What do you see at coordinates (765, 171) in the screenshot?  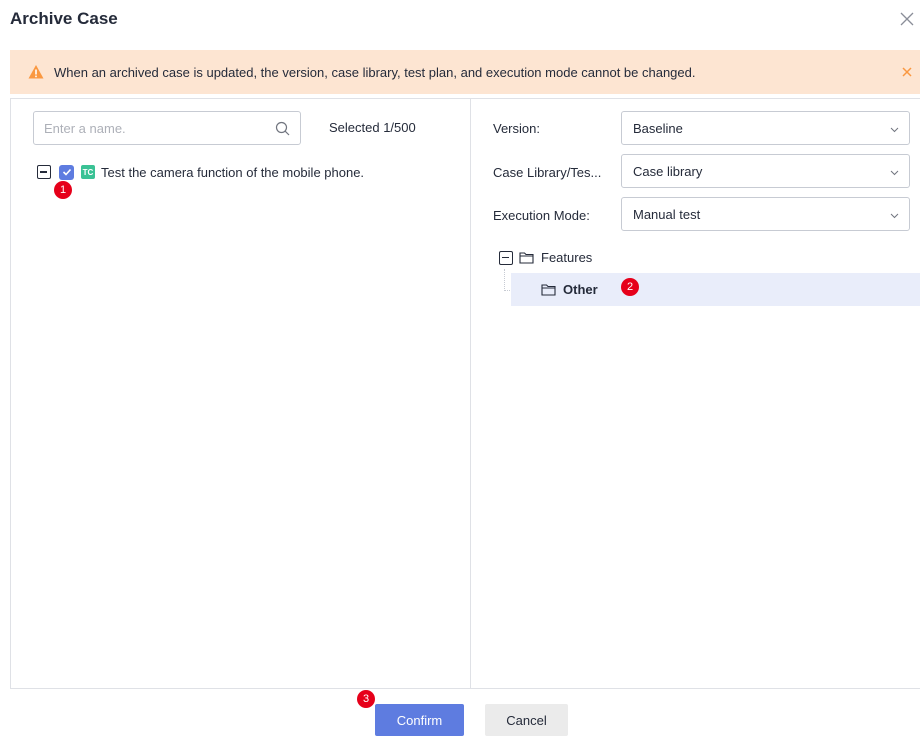 I see `library-select: Case library` at bounding box center [765, 171].